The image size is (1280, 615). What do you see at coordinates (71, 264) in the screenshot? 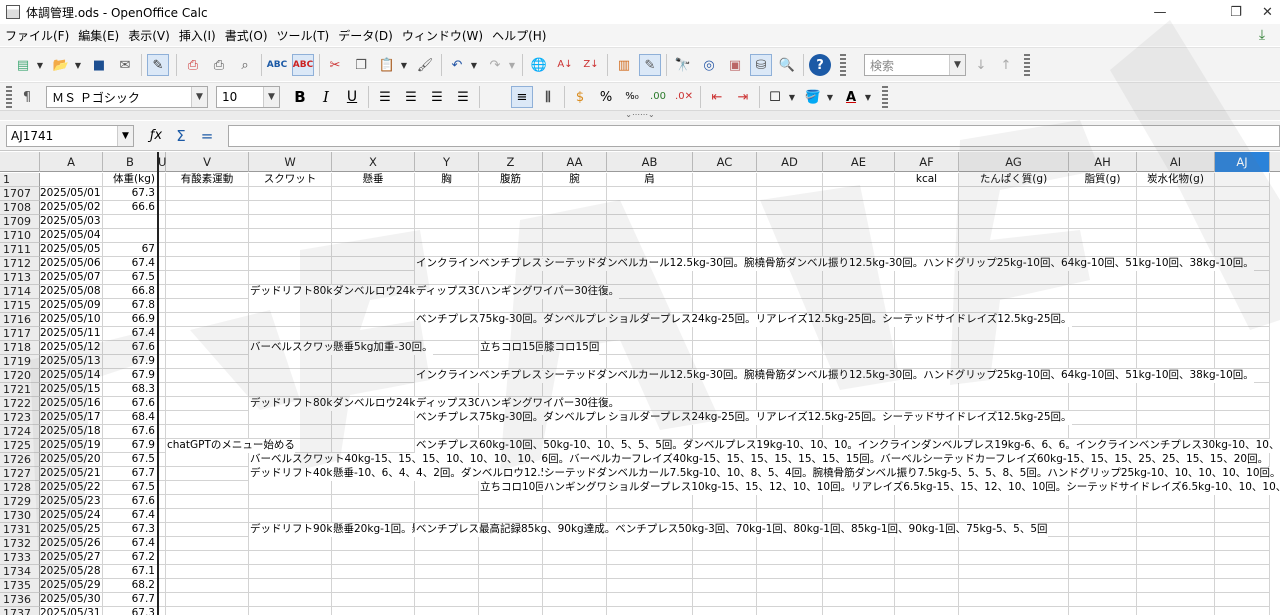
I see `date-cell: 2025/05/06` at bounding box center [71, 264].